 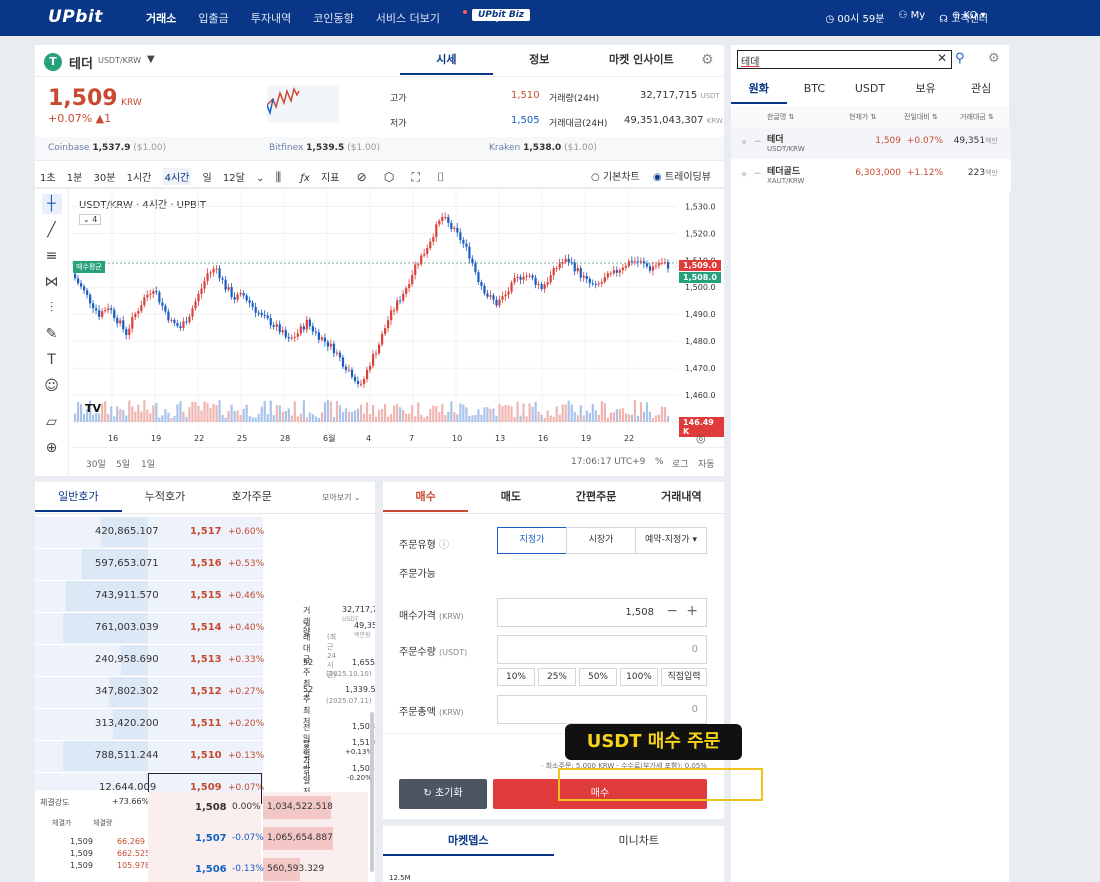 I want to click on ask-price: 1,512, so click(x=206, y=691).